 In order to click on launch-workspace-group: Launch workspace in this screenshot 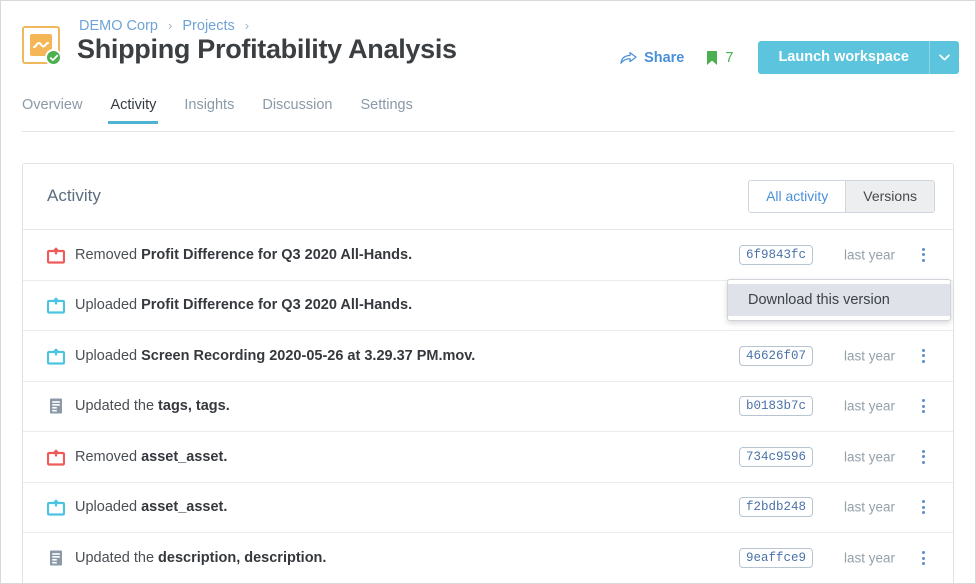, I will do `click(858, 57)`.